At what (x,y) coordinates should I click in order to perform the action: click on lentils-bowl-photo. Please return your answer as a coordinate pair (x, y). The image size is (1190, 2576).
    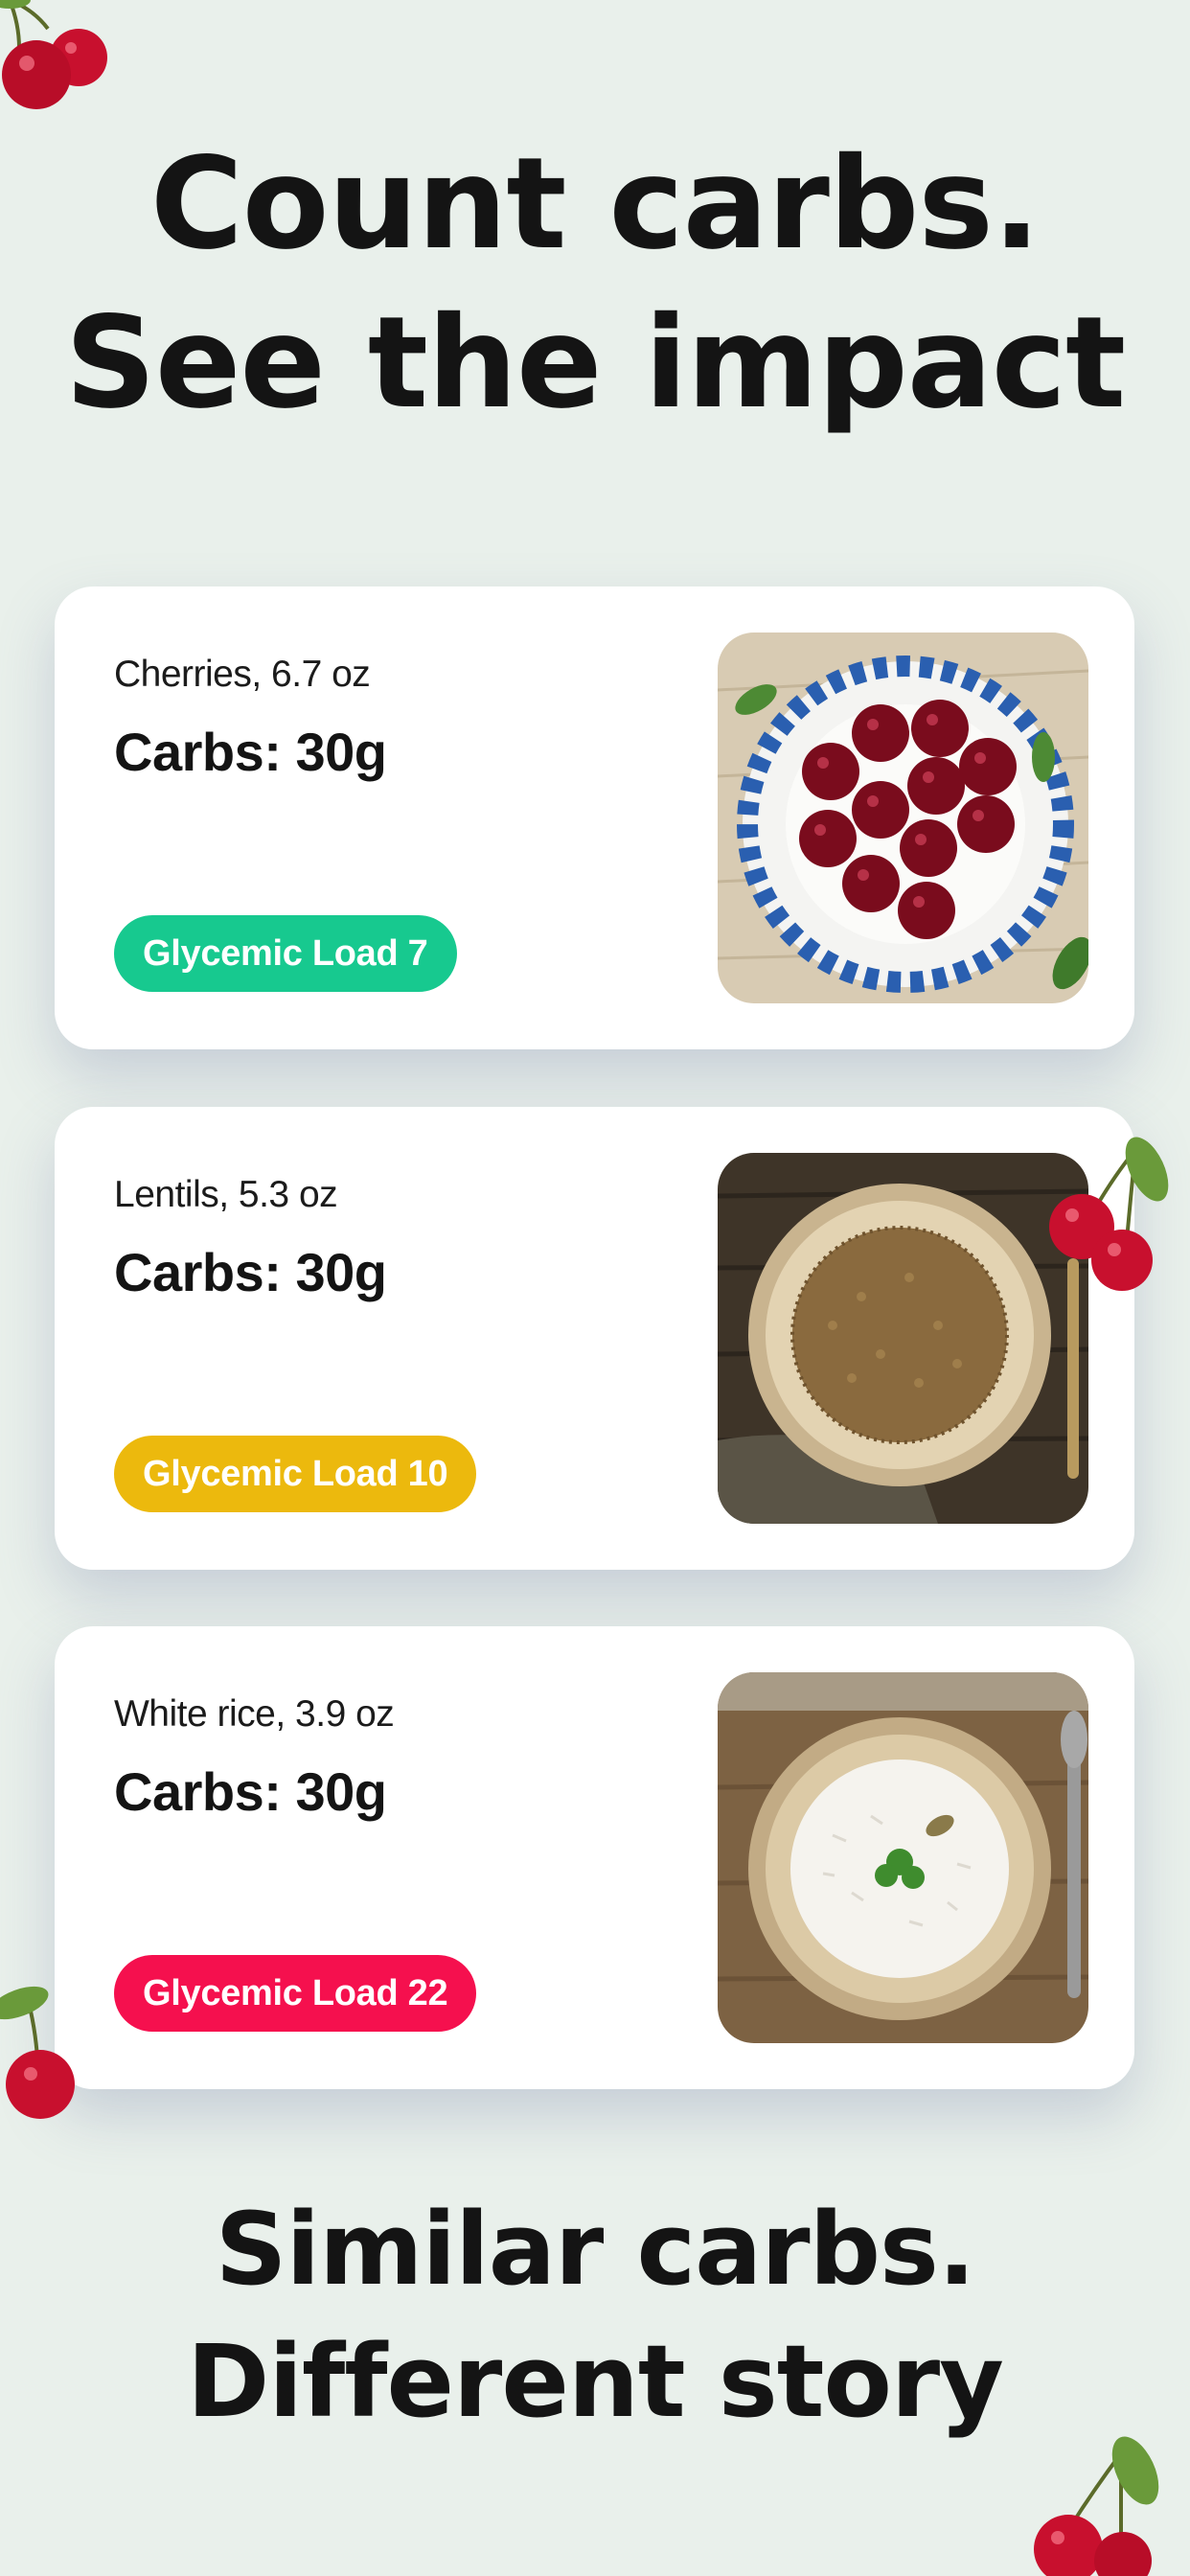
    Looking at the image, I should click on (903, 1338).